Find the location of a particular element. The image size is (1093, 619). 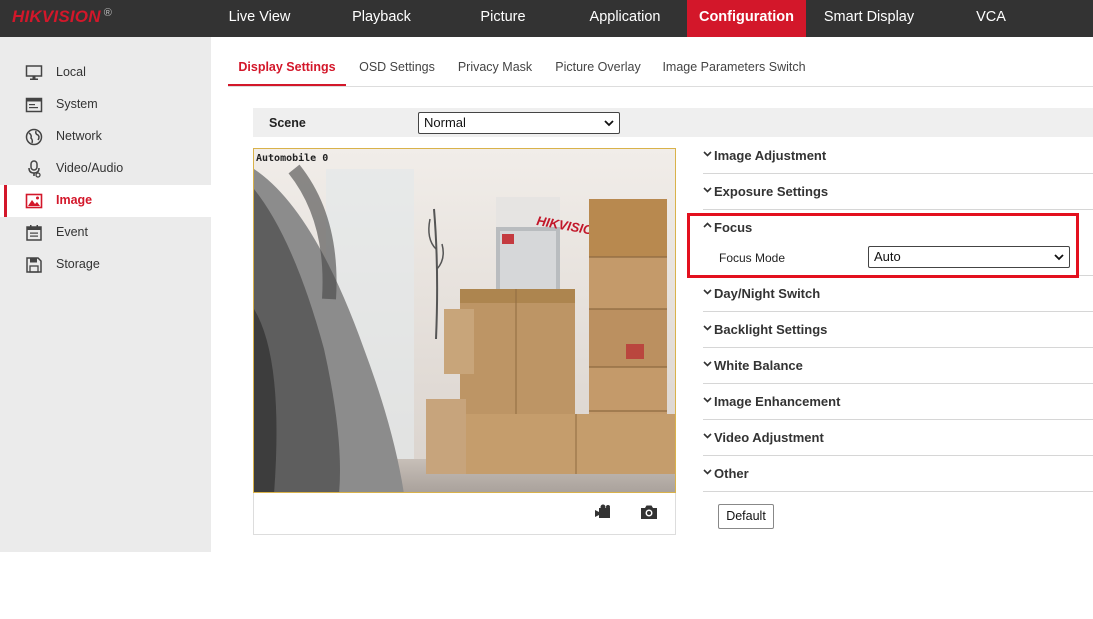

section-label: Image Enhancement is located at coordinates (777, 401).